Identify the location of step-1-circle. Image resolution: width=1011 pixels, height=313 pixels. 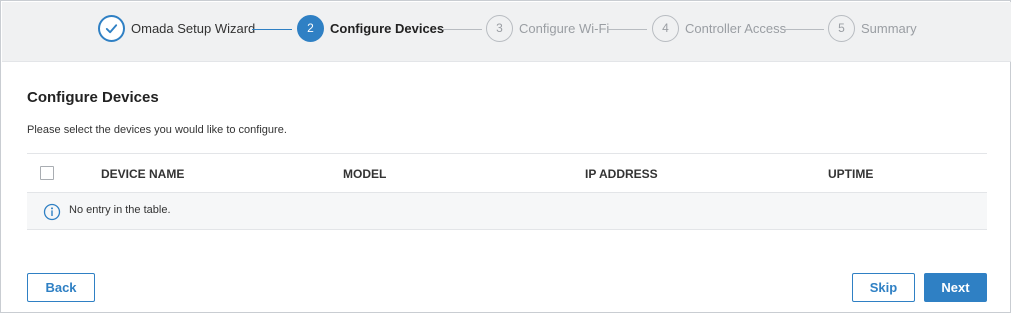
(111, 28).